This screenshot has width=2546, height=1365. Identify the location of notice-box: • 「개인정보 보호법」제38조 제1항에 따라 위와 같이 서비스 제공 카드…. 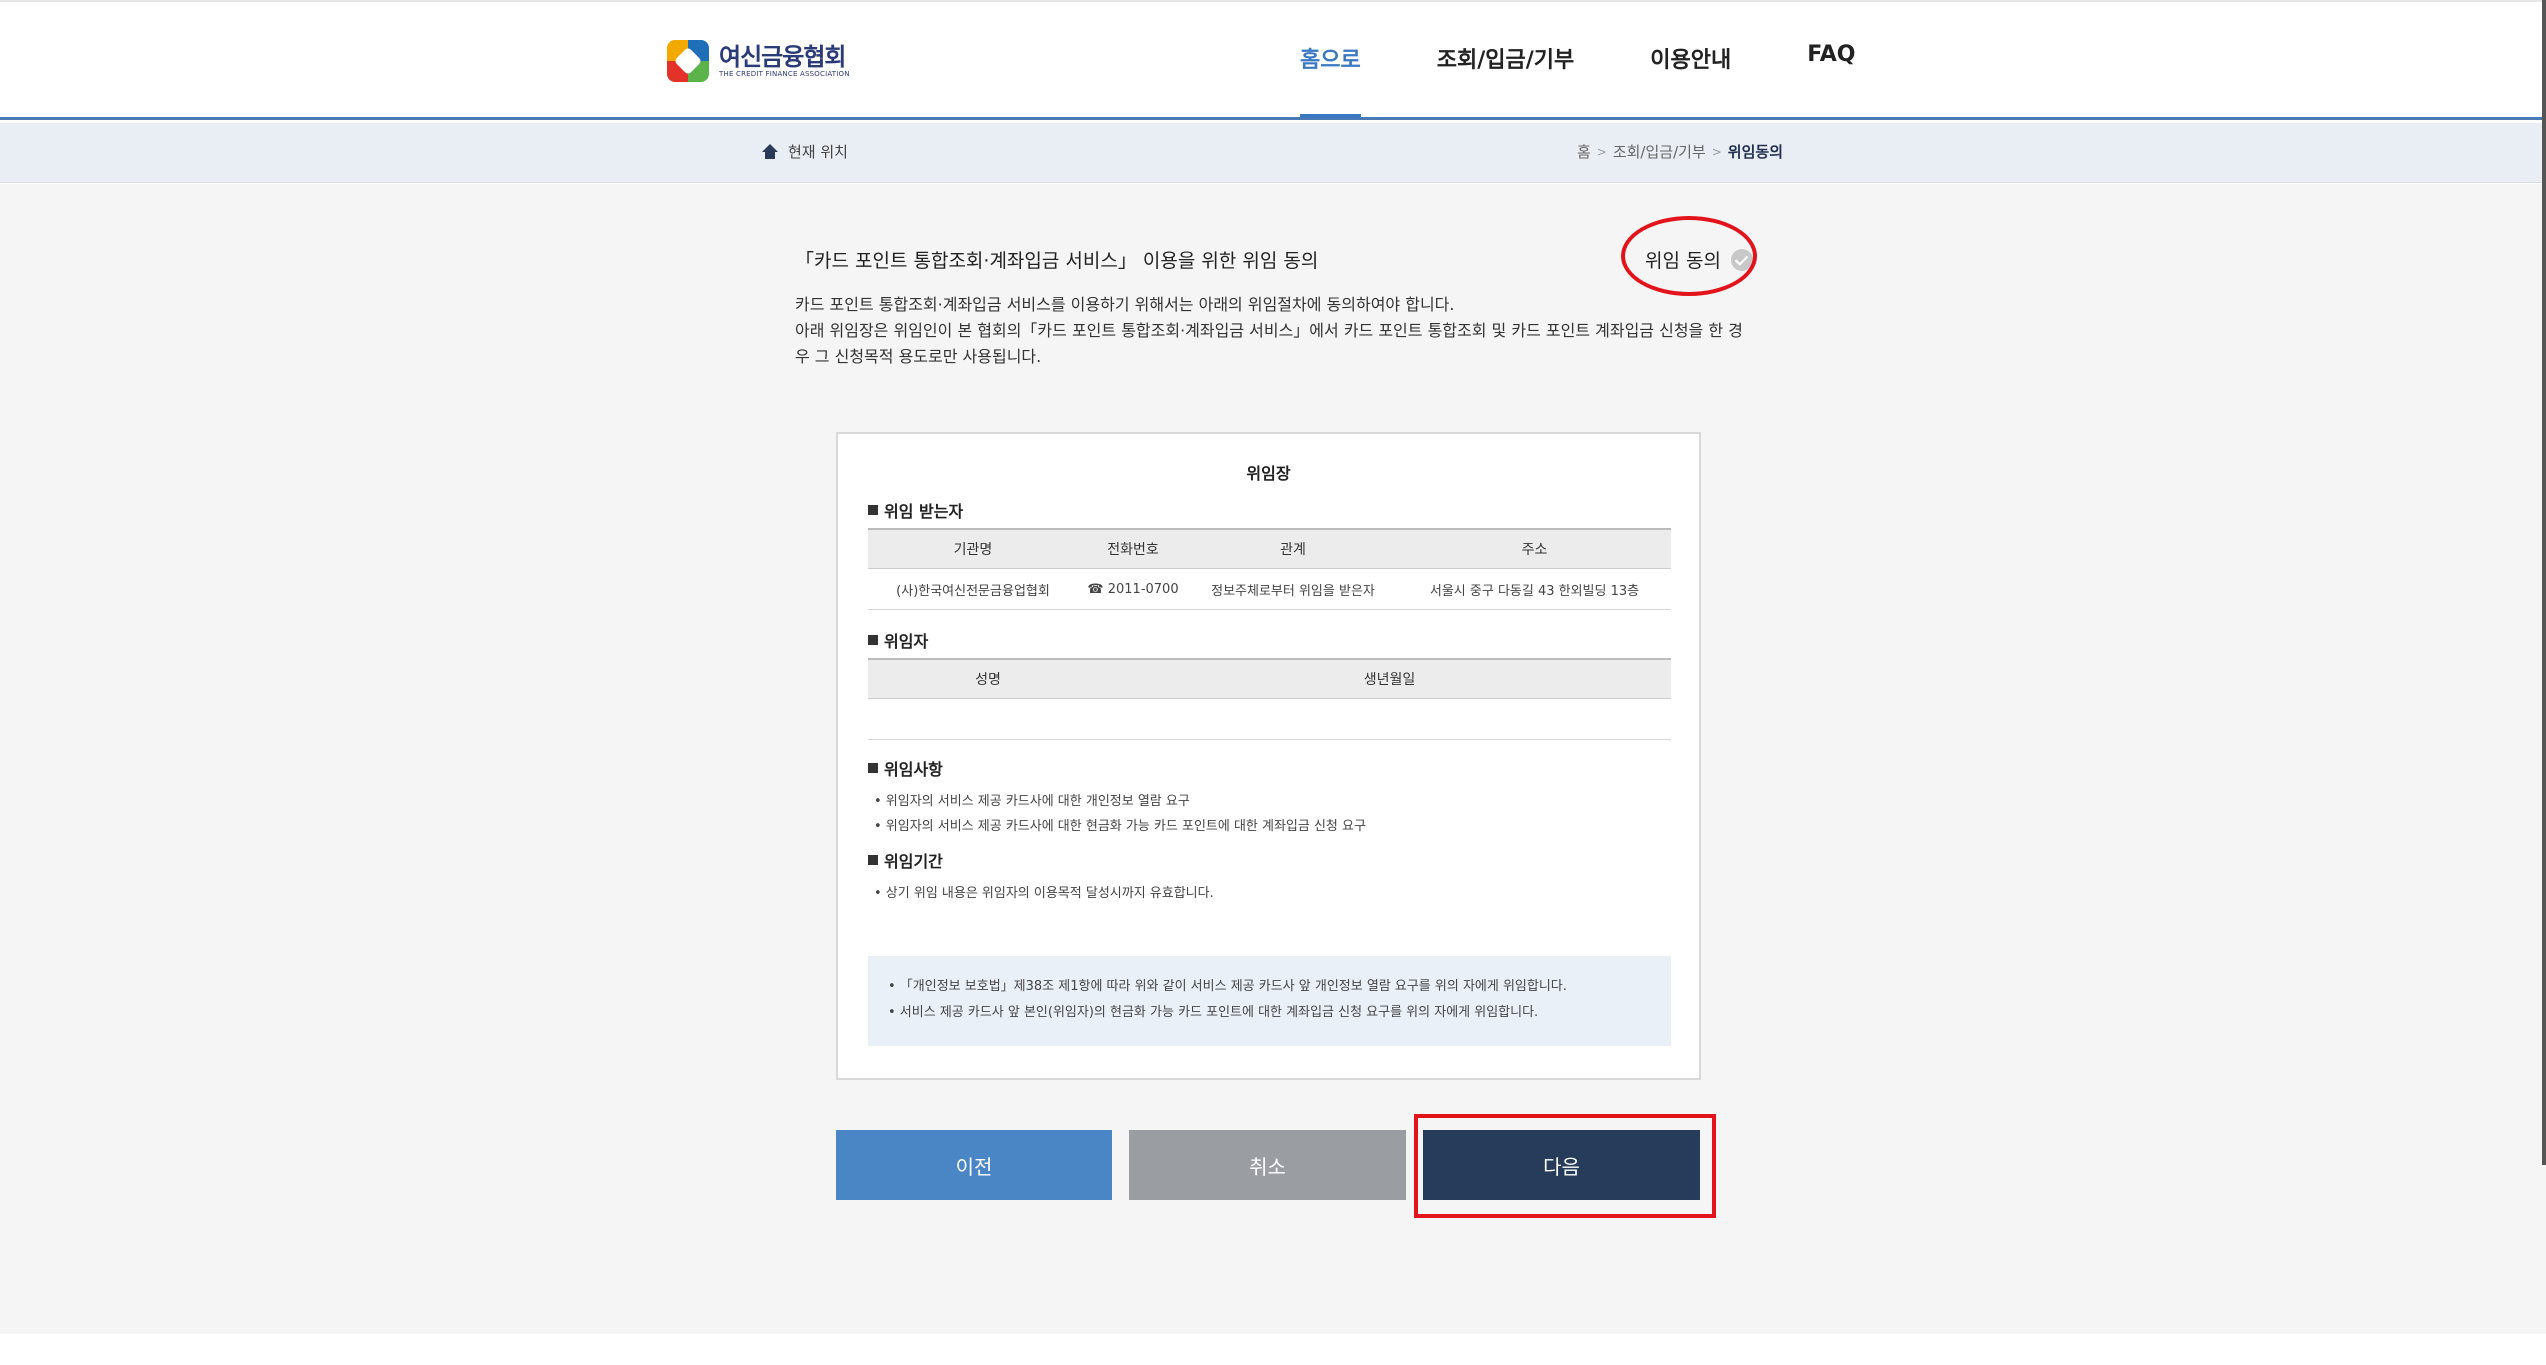
(1269, 1001).